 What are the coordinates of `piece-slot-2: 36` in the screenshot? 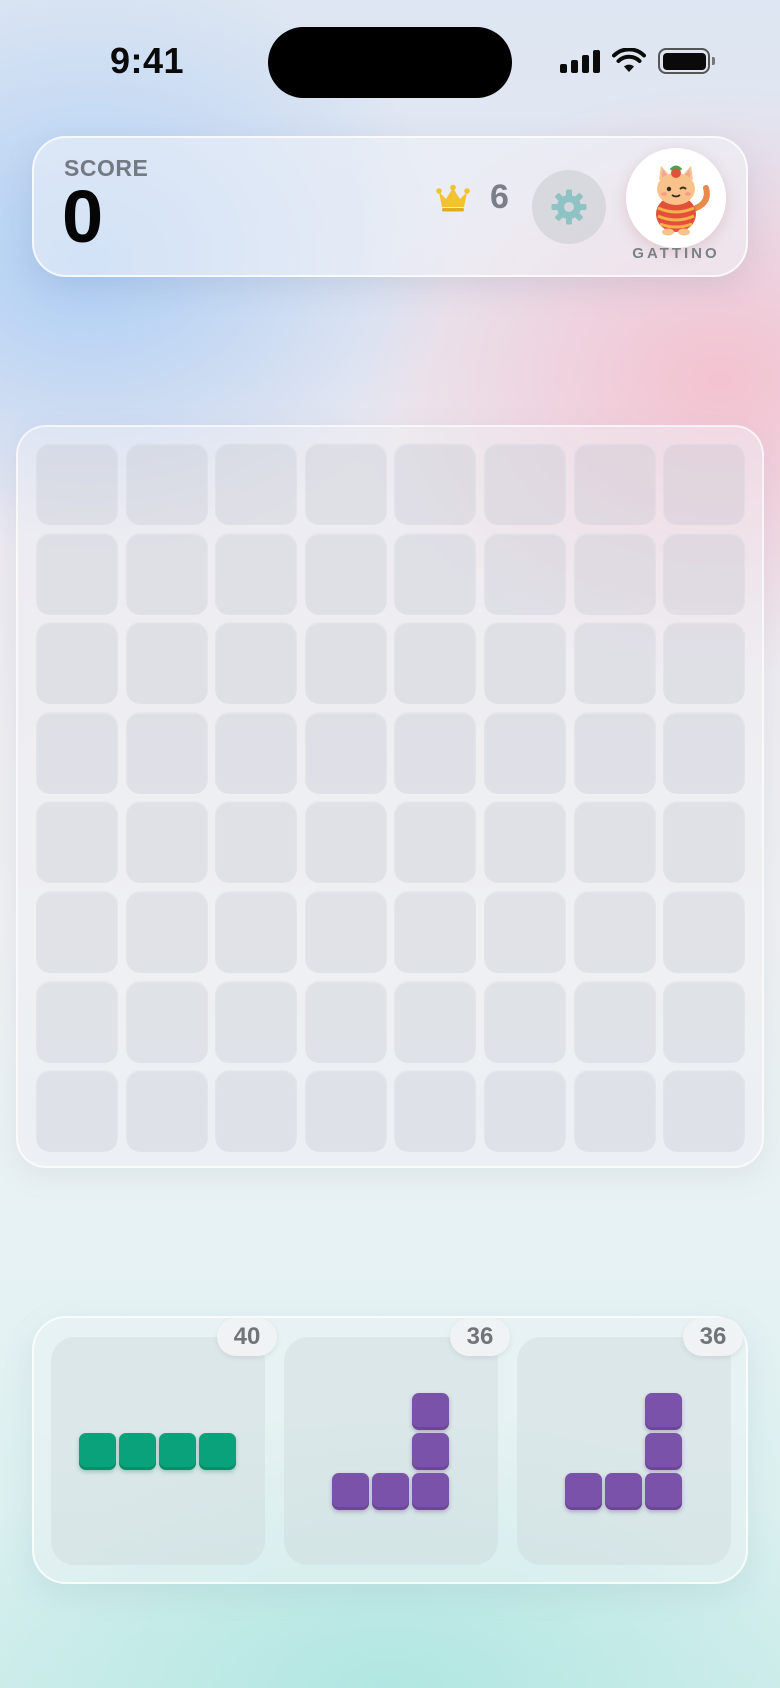 It's located at (397, 1441).